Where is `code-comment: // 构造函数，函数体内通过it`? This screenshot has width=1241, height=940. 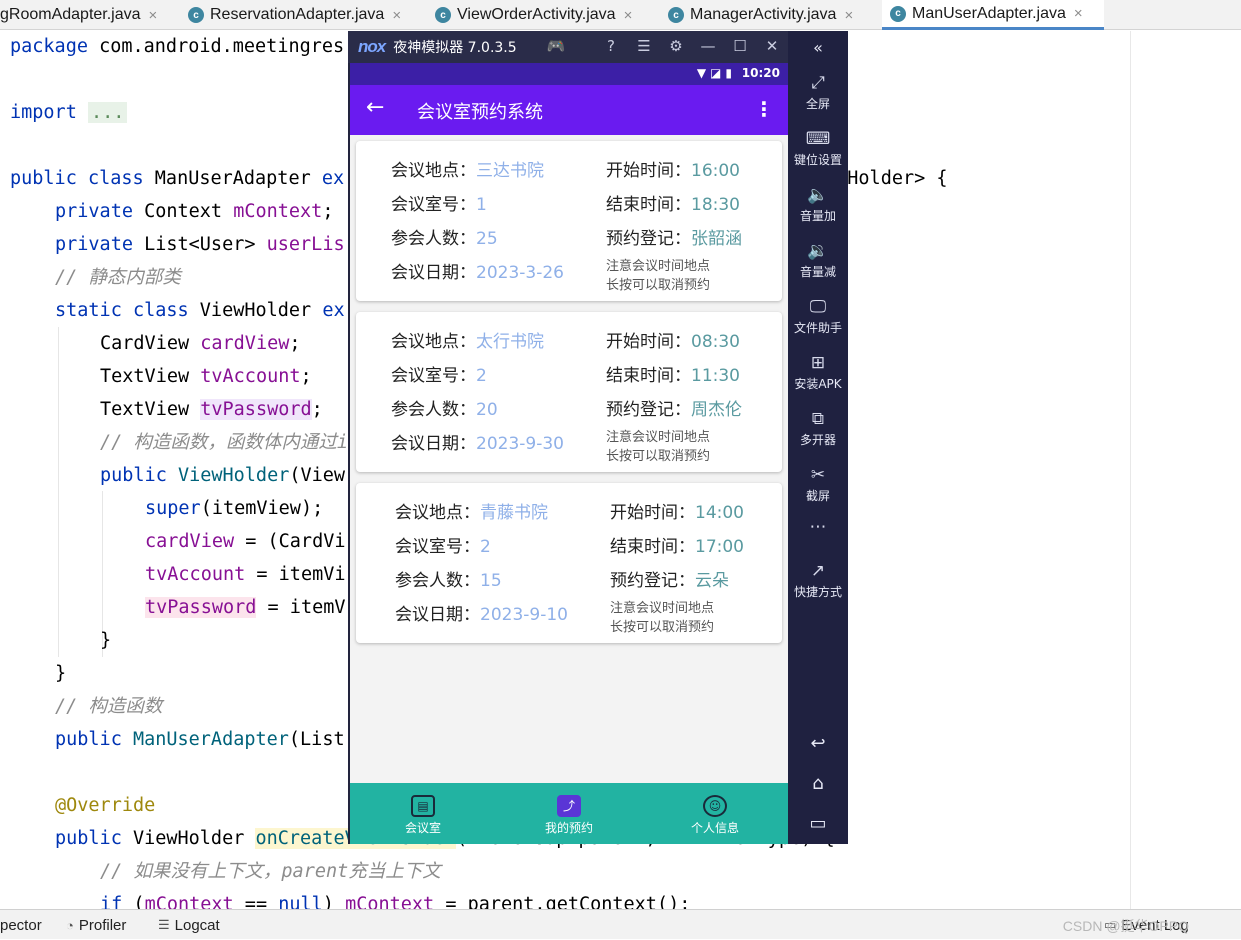
code-comment: // 构造函数，函数体内通过it is located at coordinates (230, 442).